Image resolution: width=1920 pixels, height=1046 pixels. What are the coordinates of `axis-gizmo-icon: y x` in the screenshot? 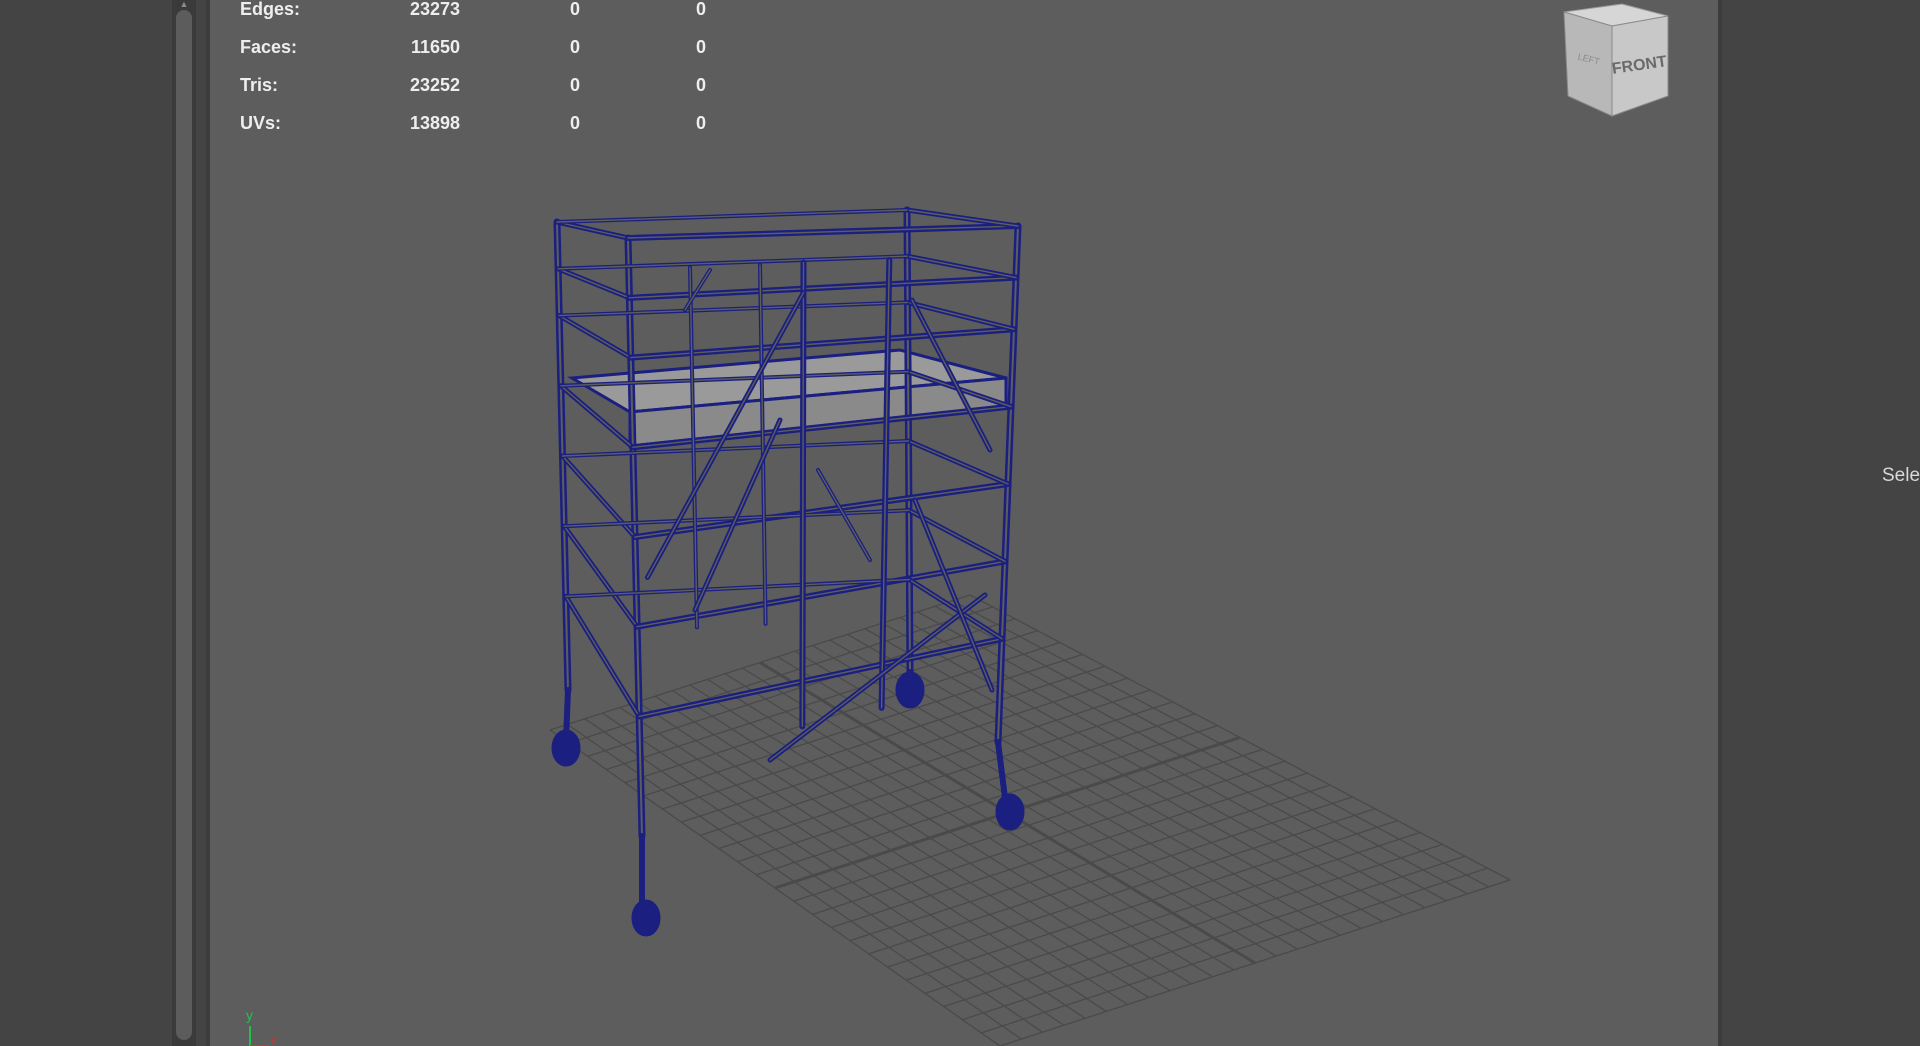 It's located at (261, 1026).